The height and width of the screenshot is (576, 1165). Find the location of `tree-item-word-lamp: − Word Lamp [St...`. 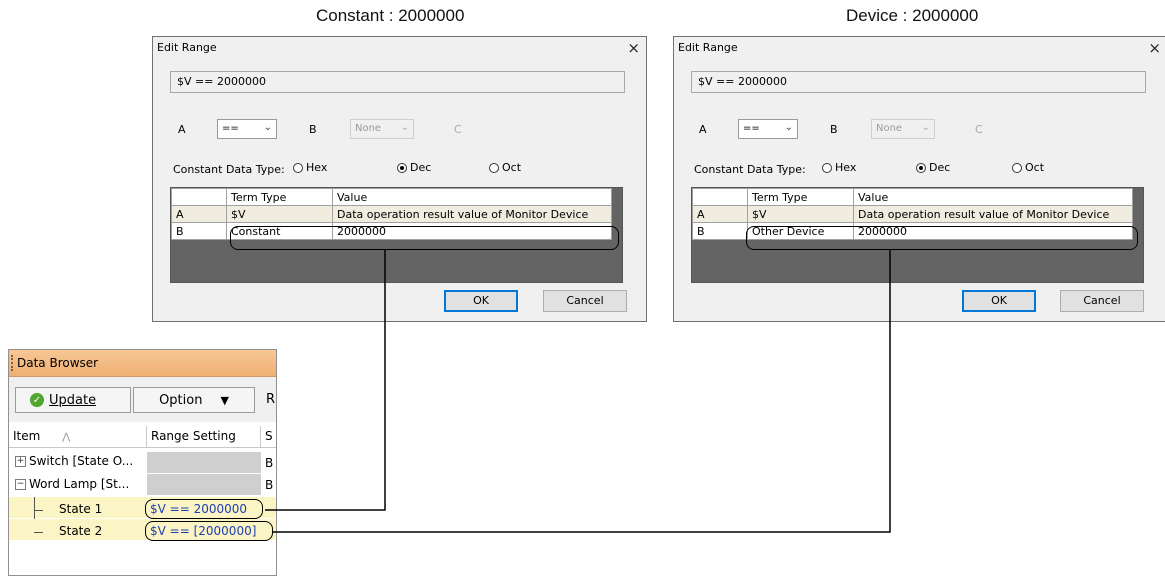

tree-item-word-lamp: − Word Lamp [St... is located at coordinates (81, 488).